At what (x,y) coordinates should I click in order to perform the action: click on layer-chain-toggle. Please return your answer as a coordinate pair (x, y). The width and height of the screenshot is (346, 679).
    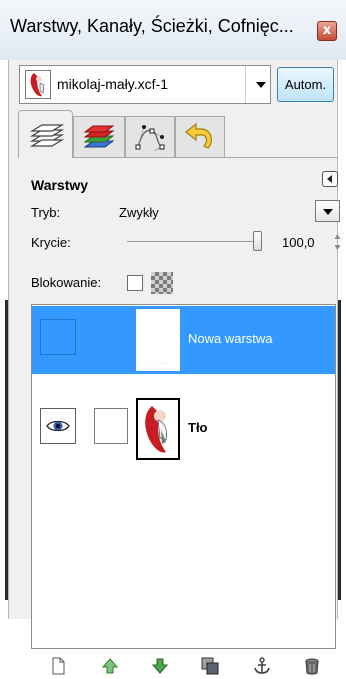
    Looking at the image, I should click on (111, 426).